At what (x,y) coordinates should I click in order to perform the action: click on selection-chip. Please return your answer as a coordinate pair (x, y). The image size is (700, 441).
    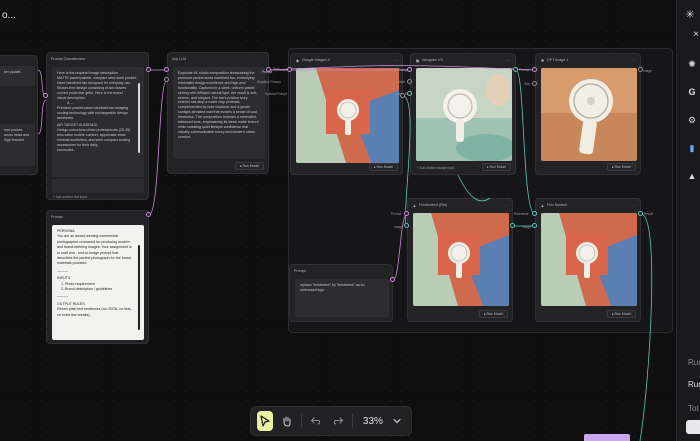
    Looking at the image, I should click on (607, 437).